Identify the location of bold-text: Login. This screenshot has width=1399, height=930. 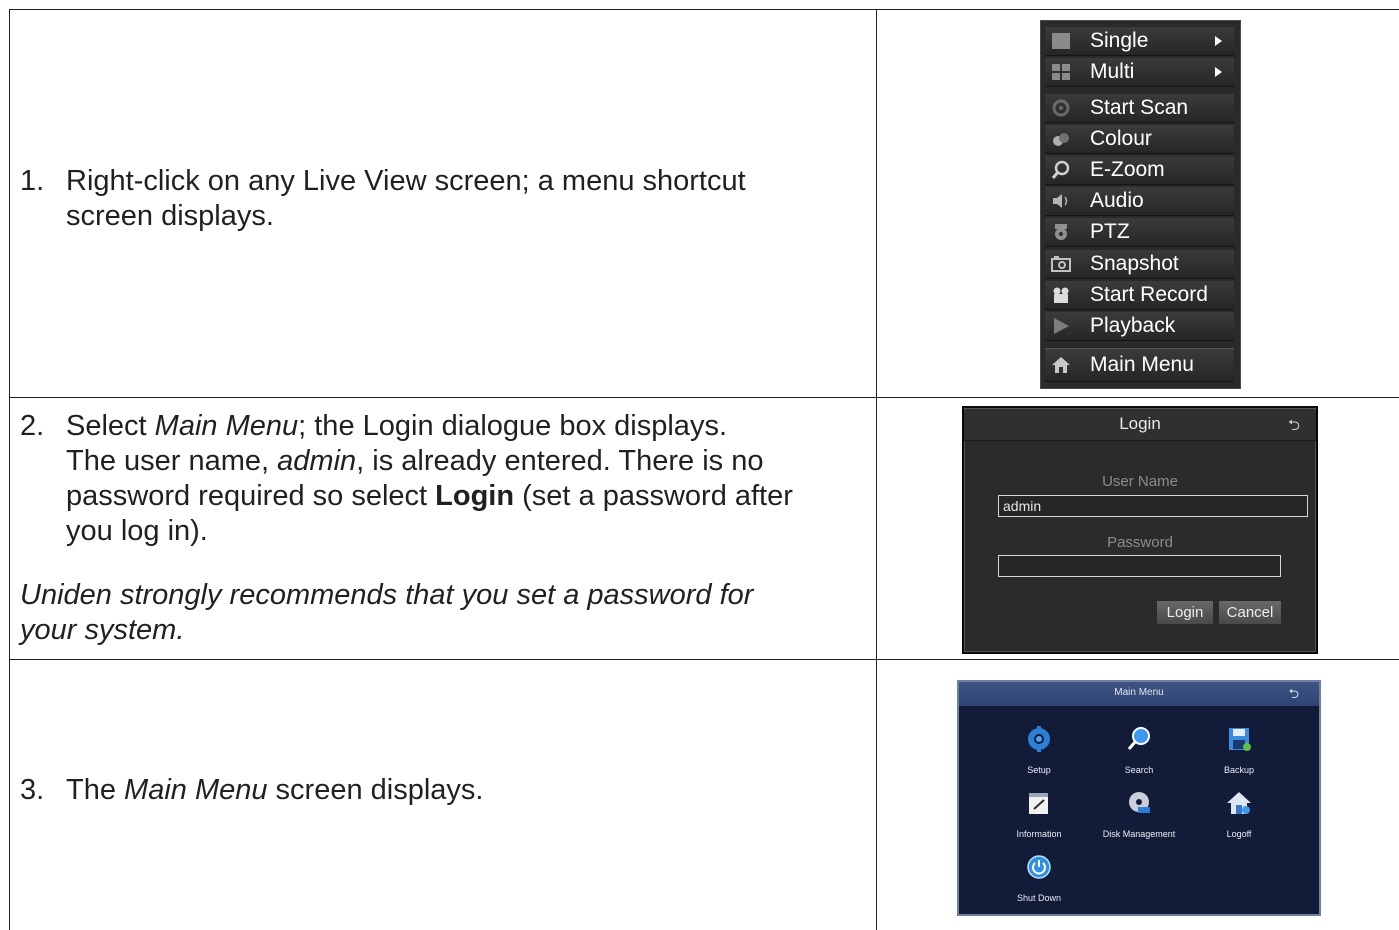
(475, 496).